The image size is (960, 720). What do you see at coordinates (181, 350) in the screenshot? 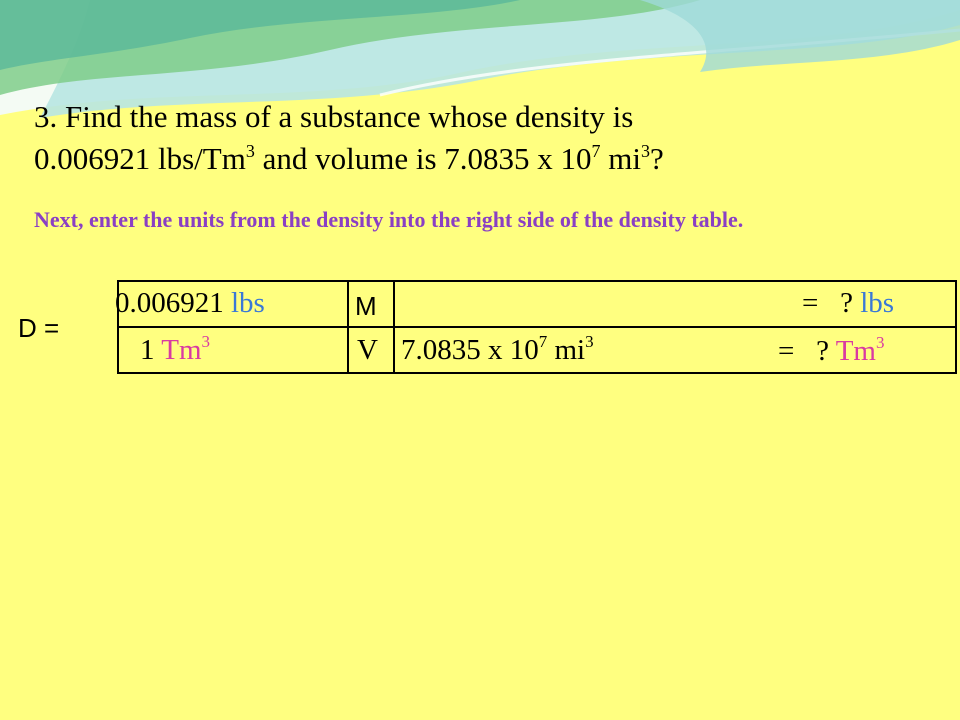
I see `density-denominator-unit: Tm` at bounding box center [181, 350].